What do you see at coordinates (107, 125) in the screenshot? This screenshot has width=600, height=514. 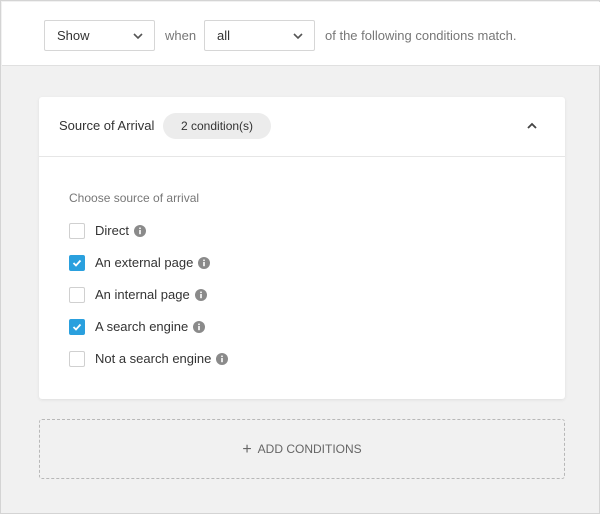 I see `card-title: Source of Arrival` at bounding box center [107, 125].